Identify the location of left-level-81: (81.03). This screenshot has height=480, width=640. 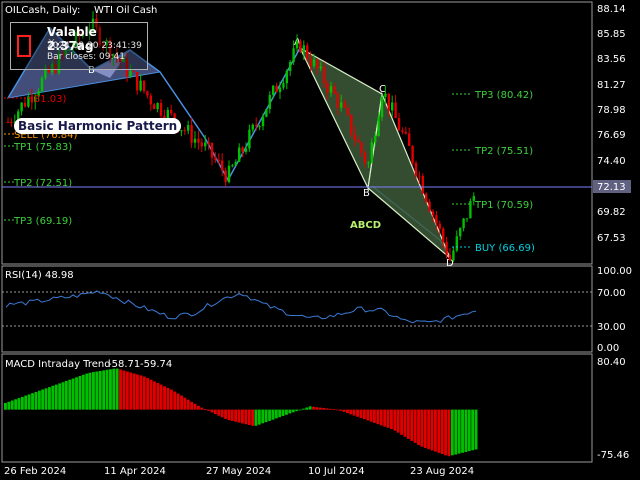
(48, 99).